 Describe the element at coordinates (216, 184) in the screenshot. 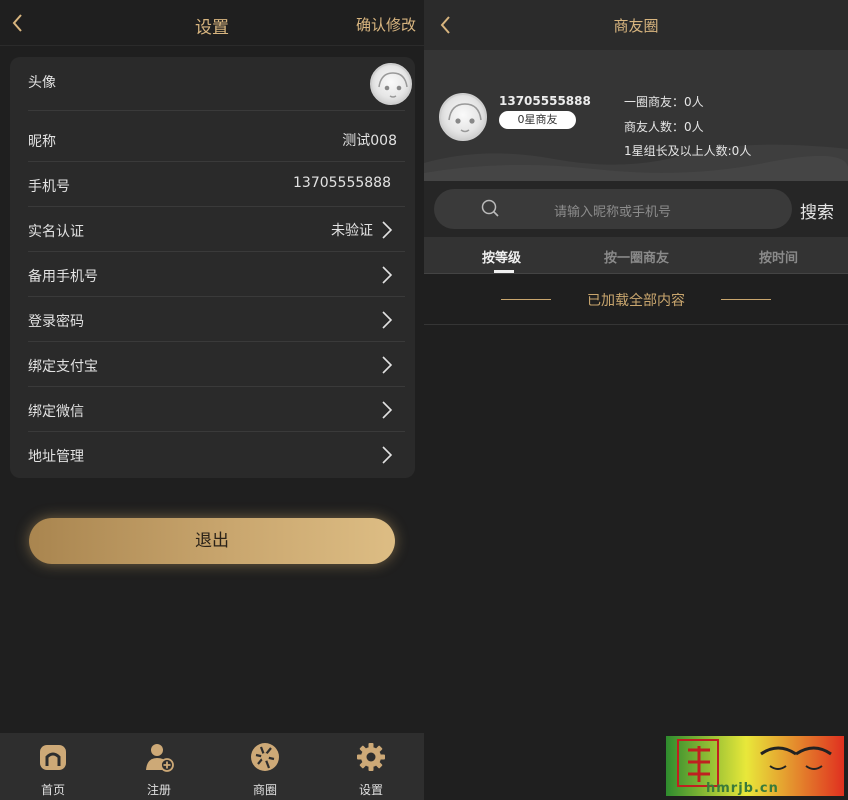

I see `settings-row-phone: 手机号 13705555888` at that location.